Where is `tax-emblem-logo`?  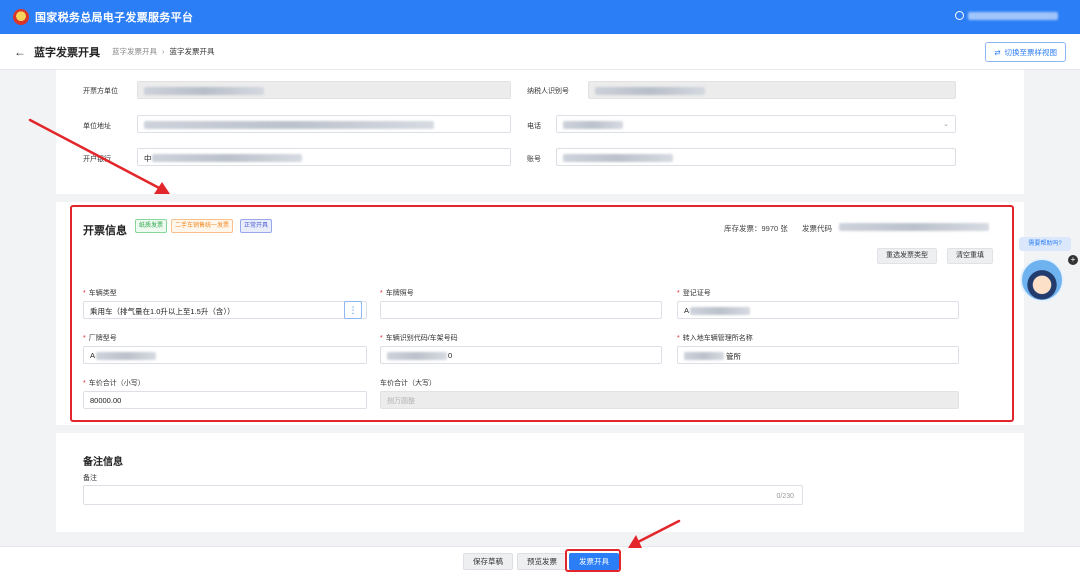 tax-emblem-logo is located at coordinates (21, 17).